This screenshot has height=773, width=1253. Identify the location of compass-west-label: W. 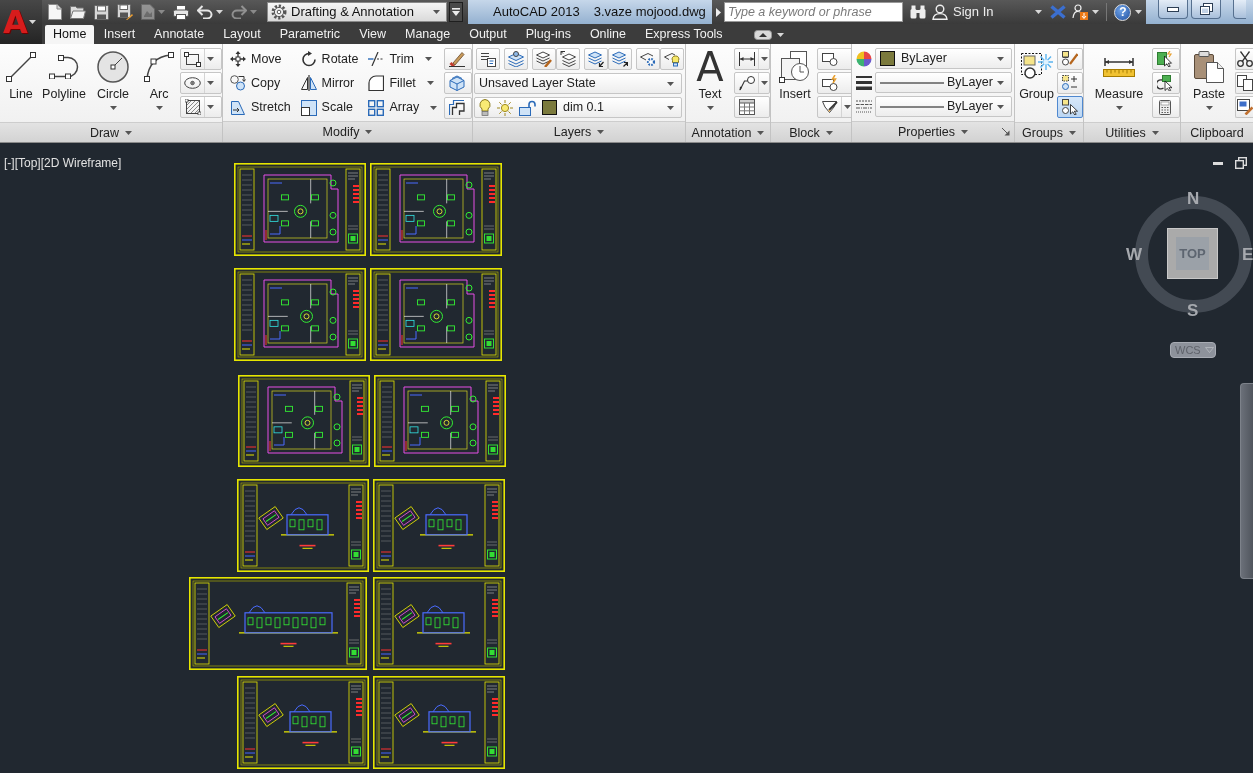
(1134, 255).